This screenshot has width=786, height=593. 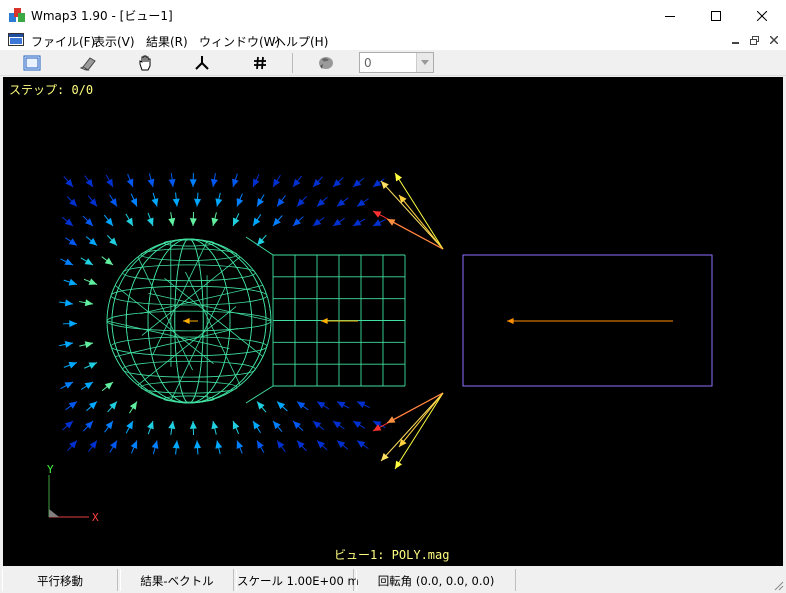 I want to click on tool-grid, so click(x=260, y=63).